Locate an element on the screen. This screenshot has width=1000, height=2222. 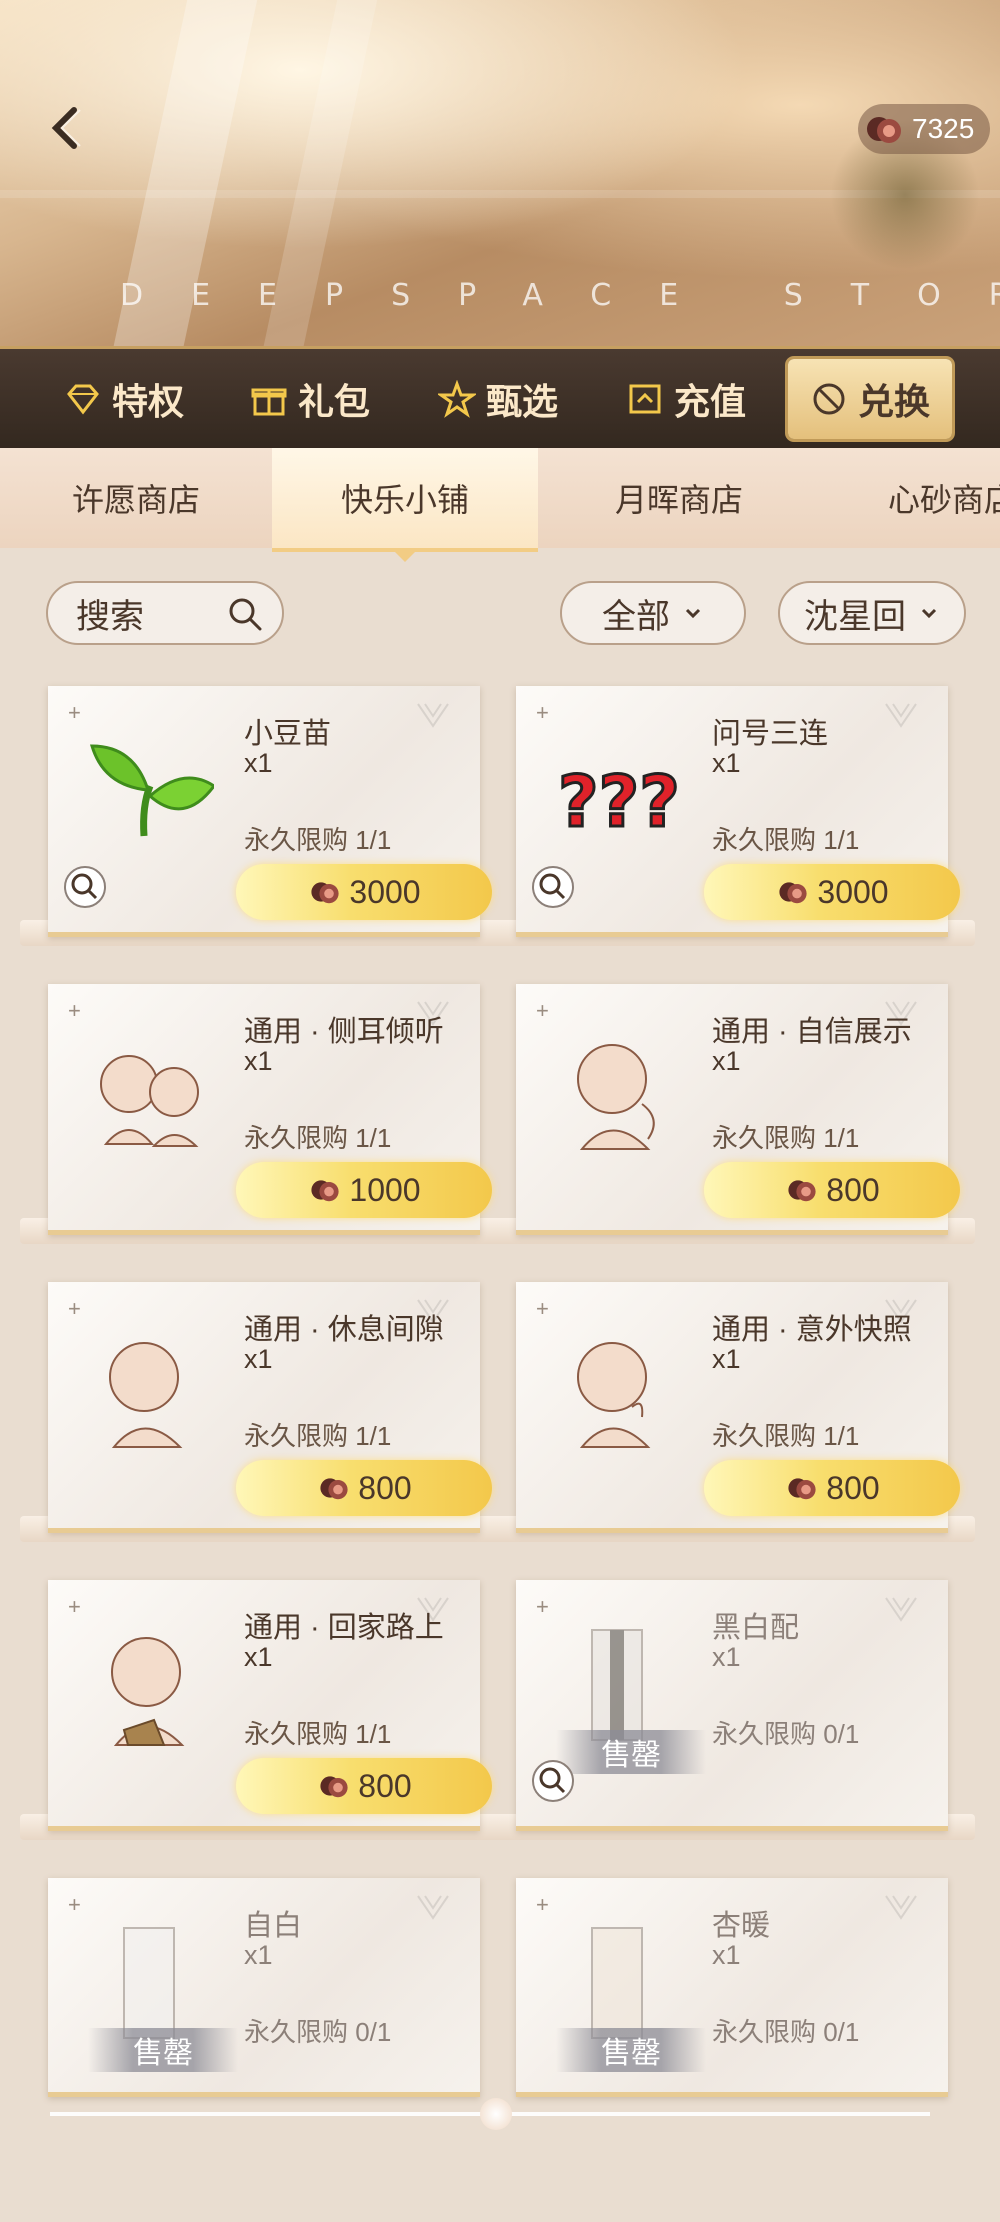
tab-privilege: 特权 is located at coordinates (124, 399).